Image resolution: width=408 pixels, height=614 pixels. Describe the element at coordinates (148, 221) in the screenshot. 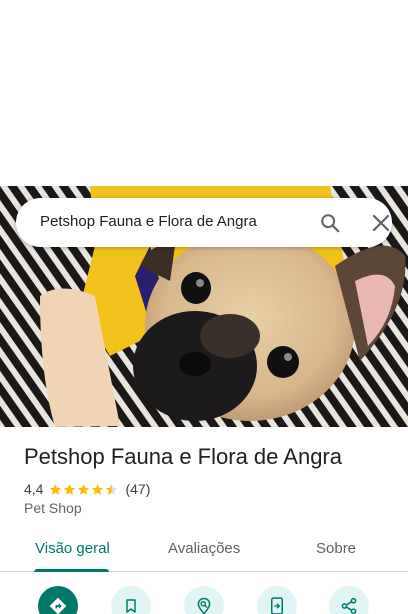

I see `search-input: Petshop Fauna e Flora de Angra` at that location.